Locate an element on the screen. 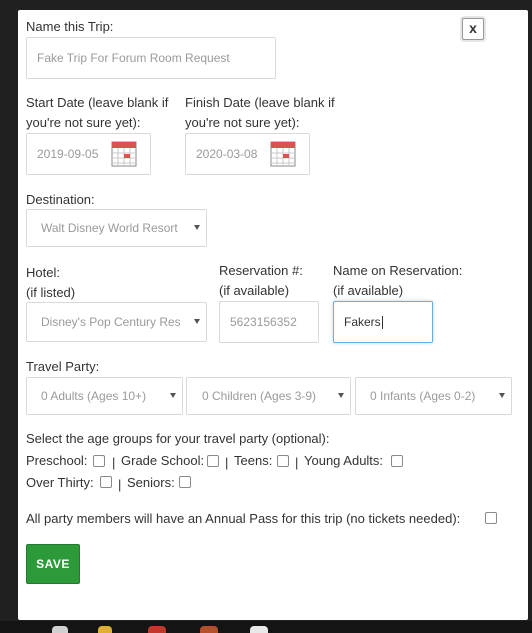 The image size is (532, 633). annual-pass-checkbox is located at coordinates (491, 518).